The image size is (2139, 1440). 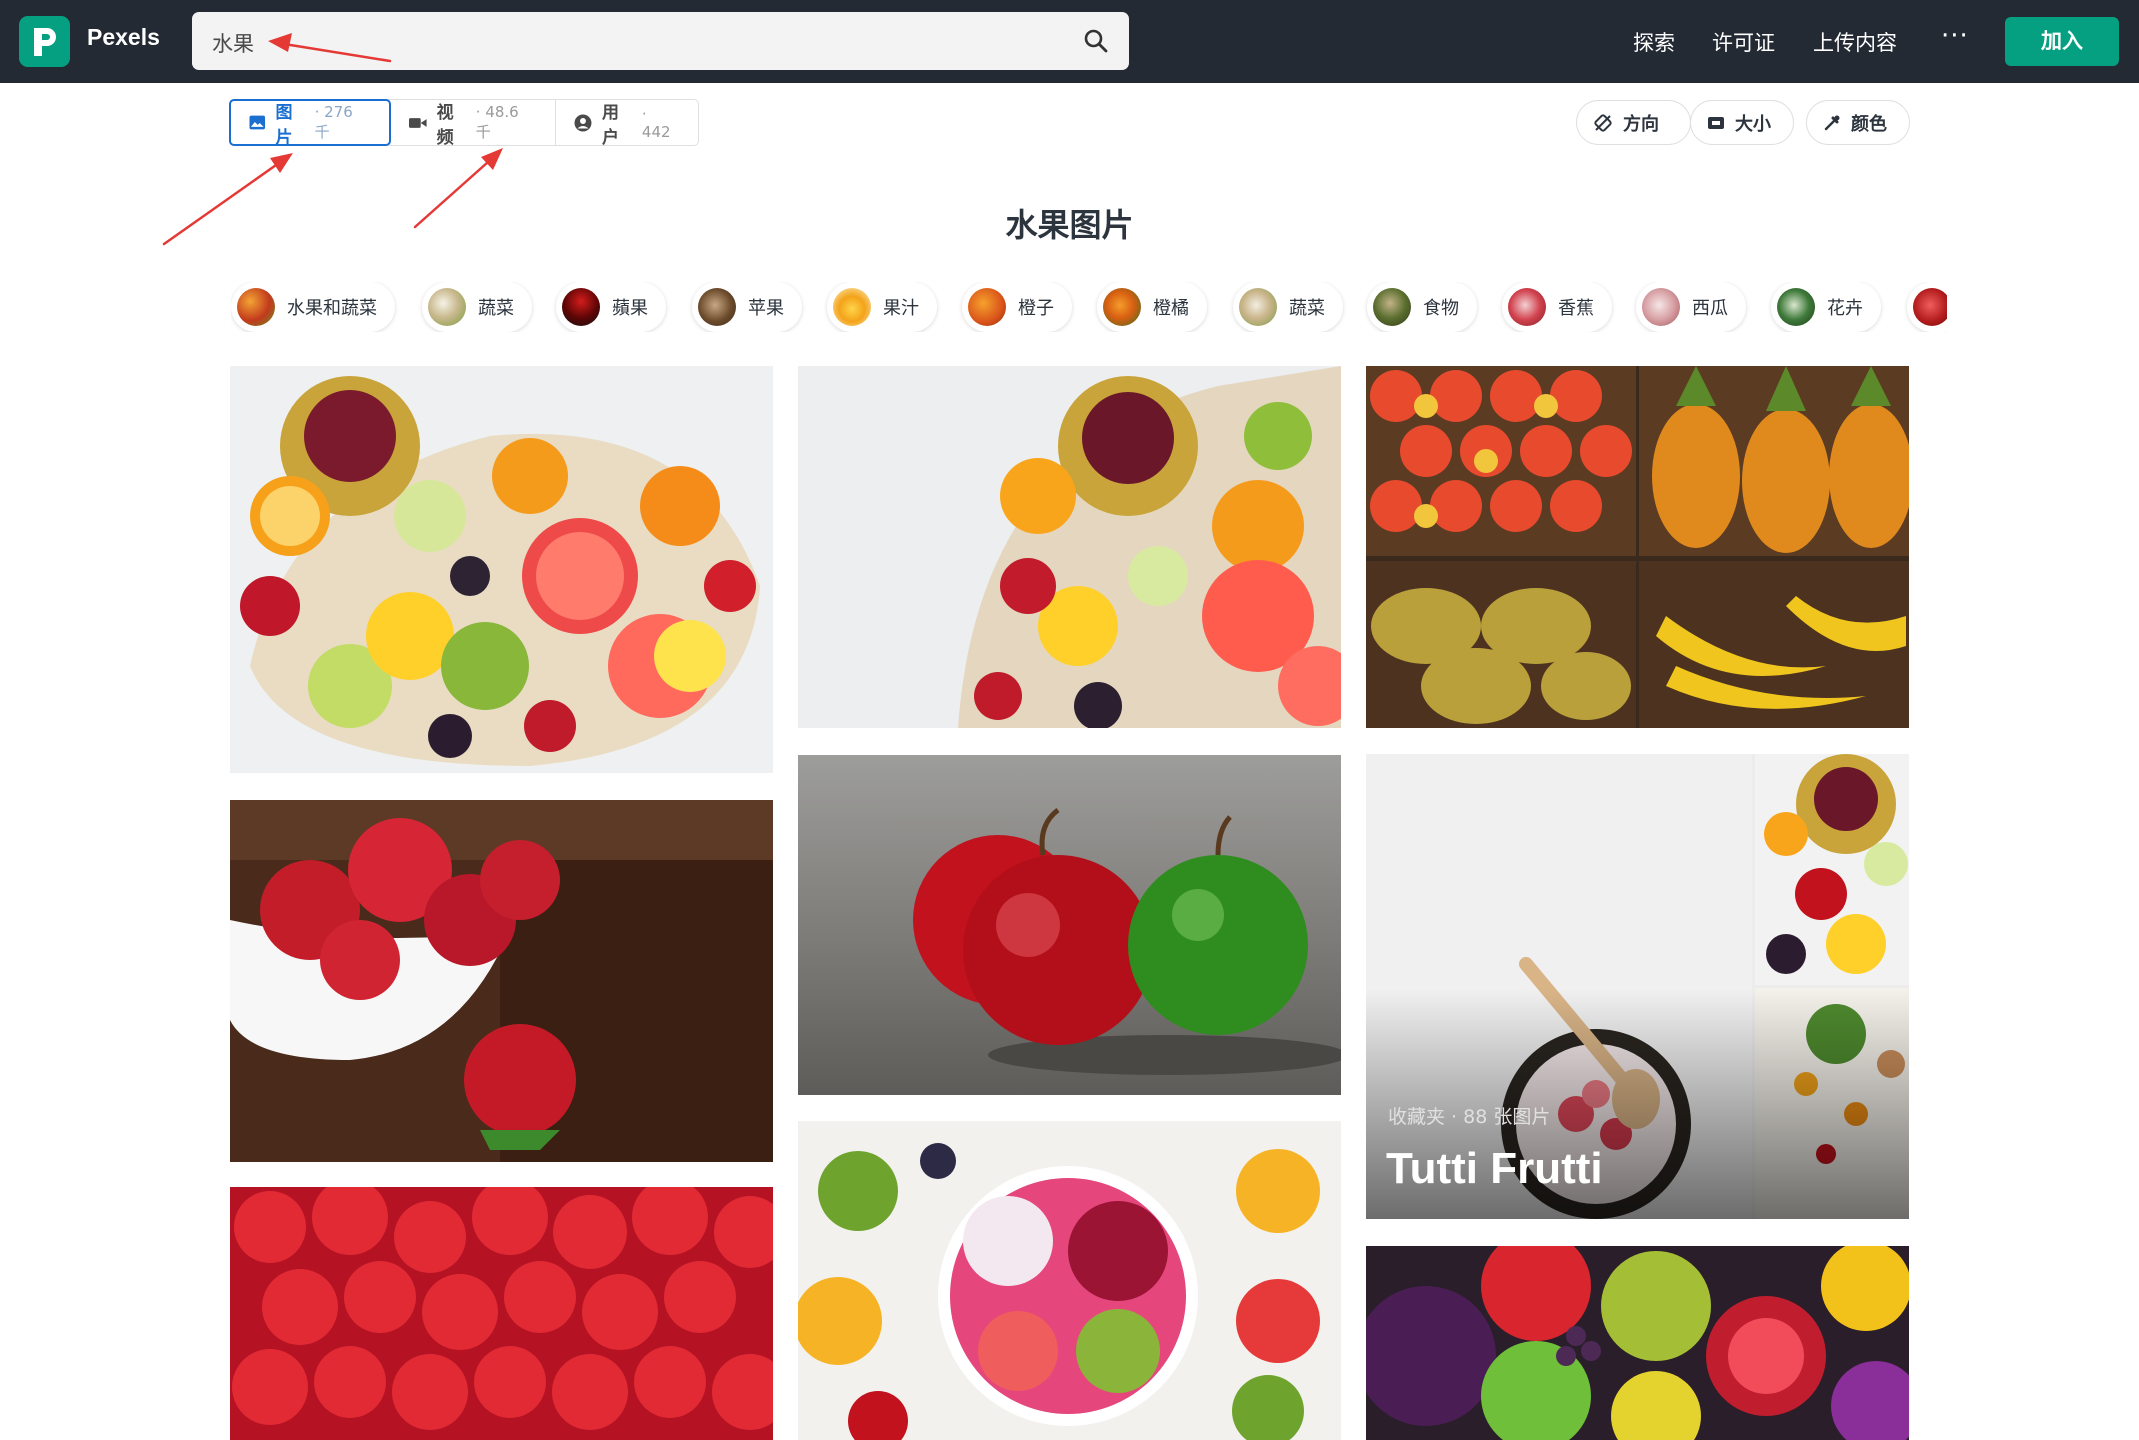 I want to click on join-button: 加入, so click(x=2062, y=41).